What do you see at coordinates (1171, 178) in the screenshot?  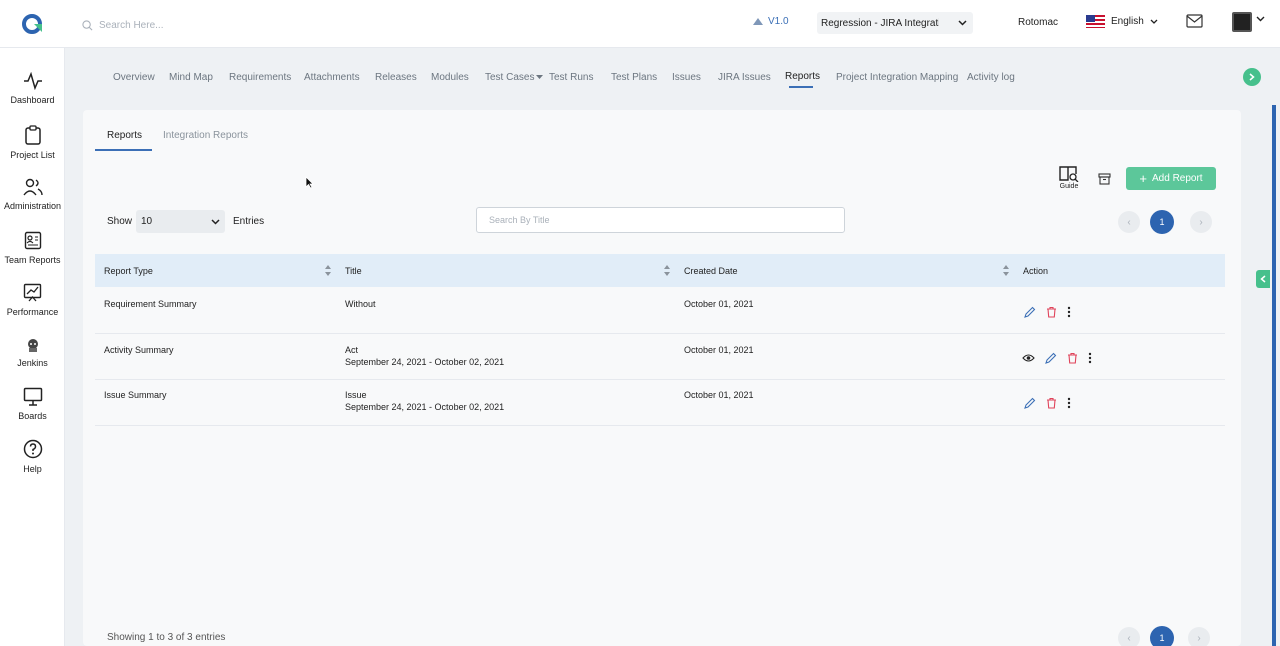 I see `add-report-button: + Add Report` at bounding box center [1171, 178].